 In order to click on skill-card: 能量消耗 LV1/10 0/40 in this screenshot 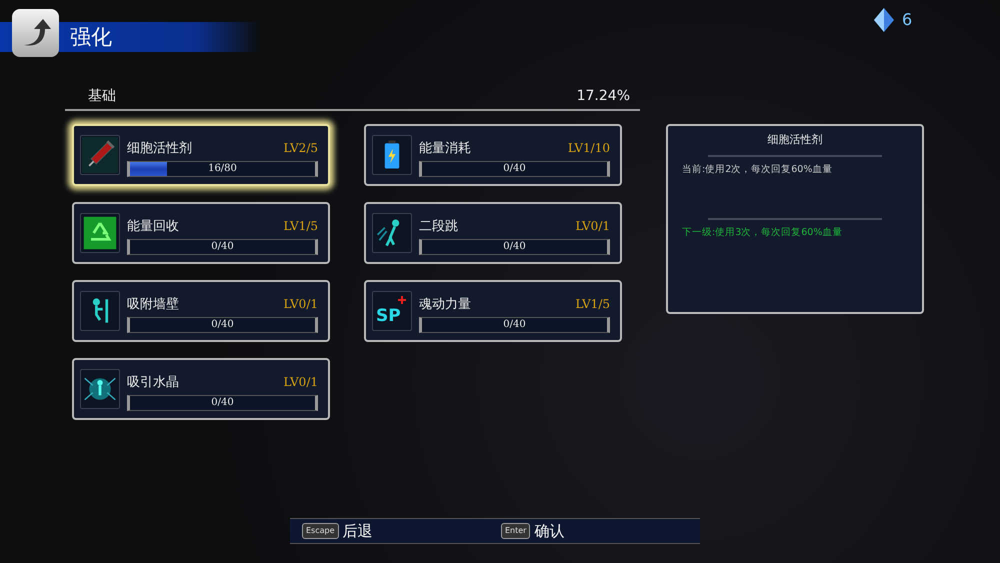, I will do `click(493, 155)`.